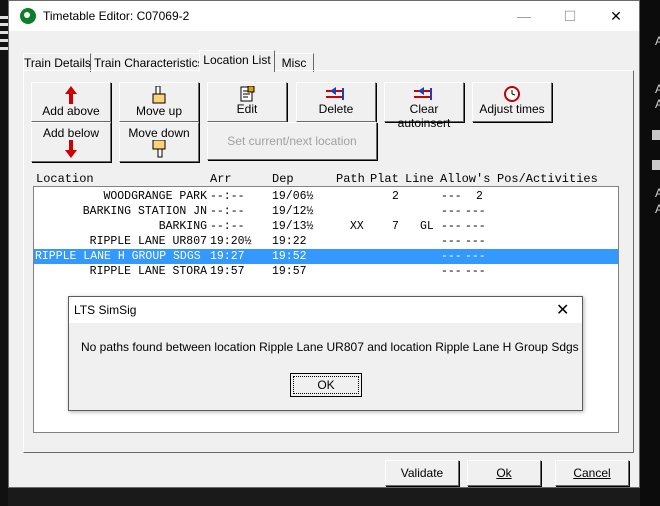  I want to click on validate-button: Validate, so click(422, 473).